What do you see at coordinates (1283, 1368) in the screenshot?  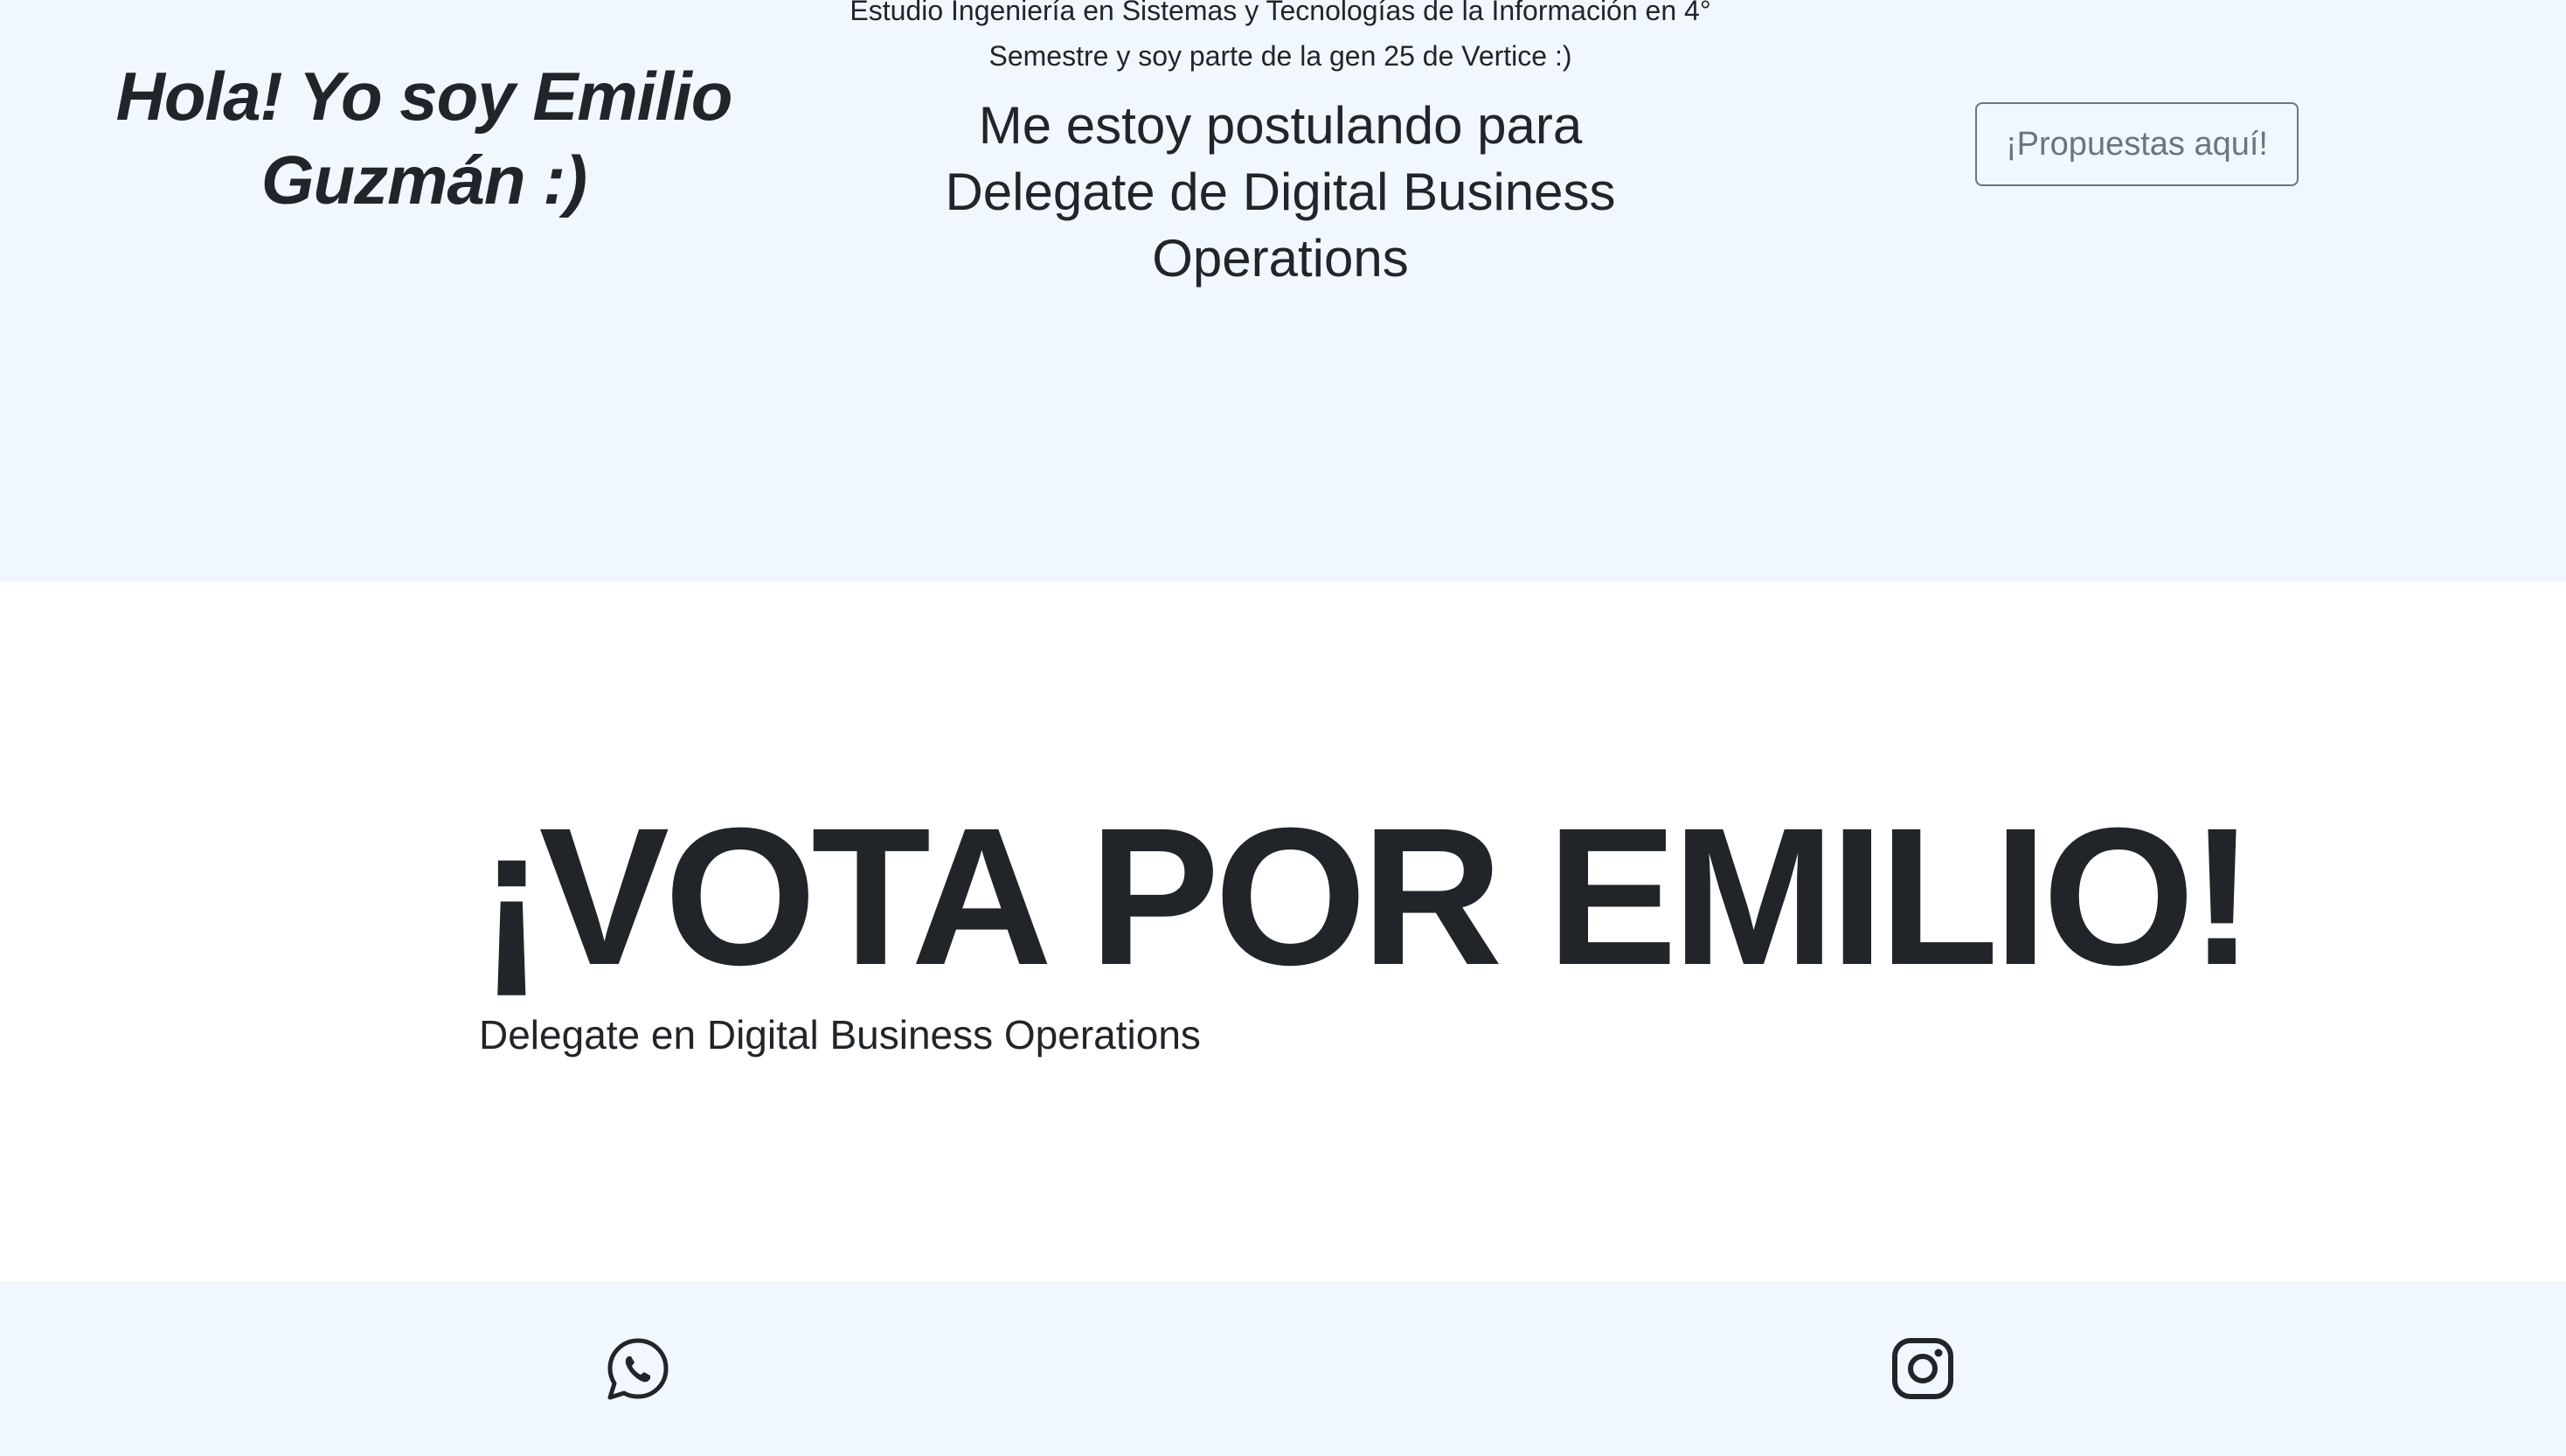 I see `footer` at bounding box center [1283, 1368].